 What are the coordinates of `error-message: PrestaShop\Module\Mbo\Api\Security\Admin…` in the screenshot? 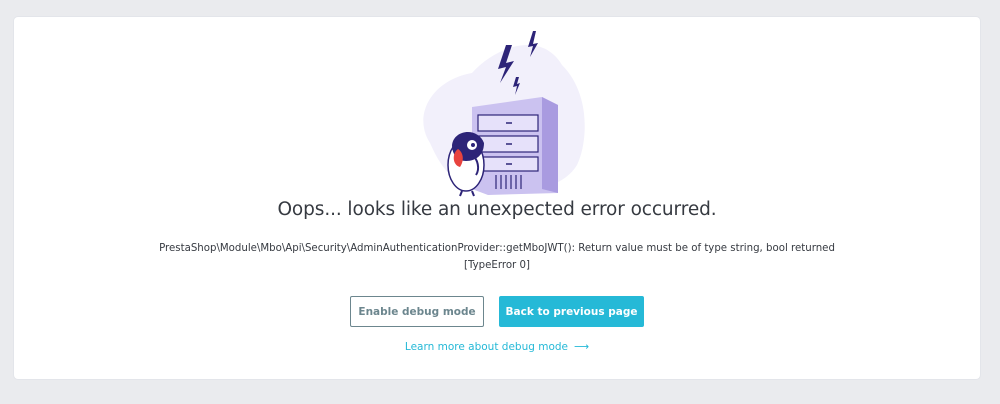 It's located at (497, 257).